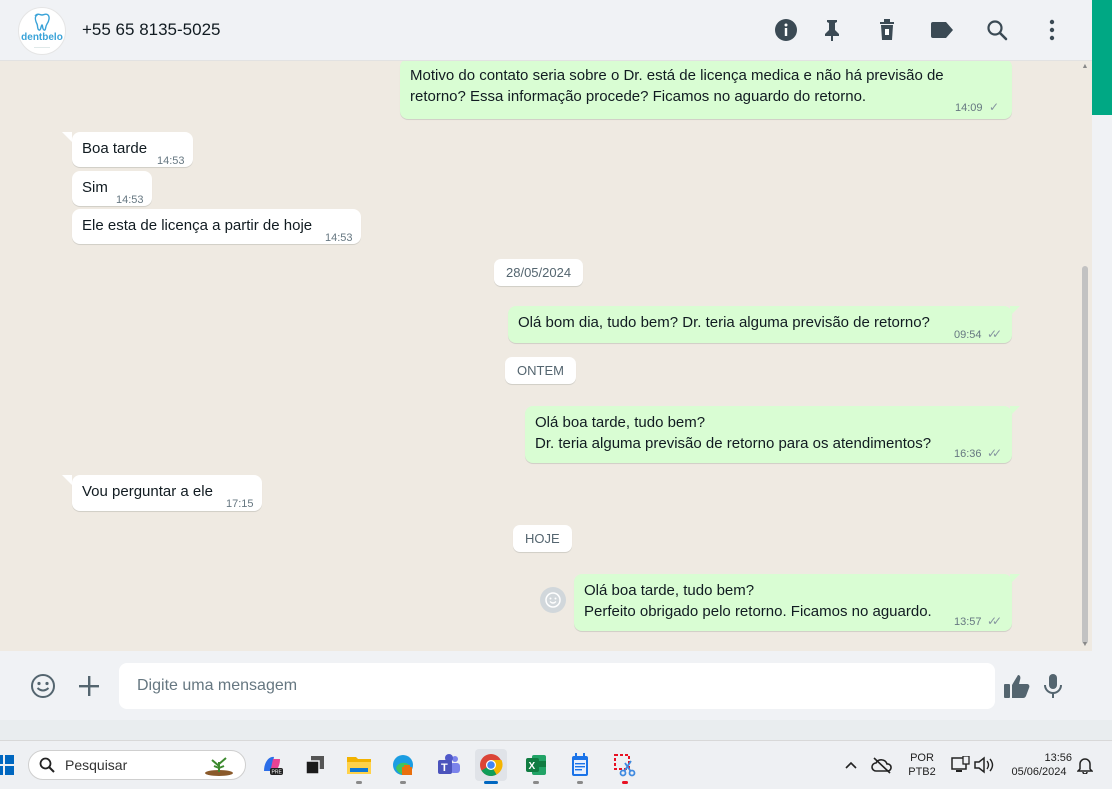 The width and height of the screenshot is (1112, 789). What do you see at coordinates (968, 454) in the screenshot?
I see `message-time: 16:36` at bounding box center [968, 454].